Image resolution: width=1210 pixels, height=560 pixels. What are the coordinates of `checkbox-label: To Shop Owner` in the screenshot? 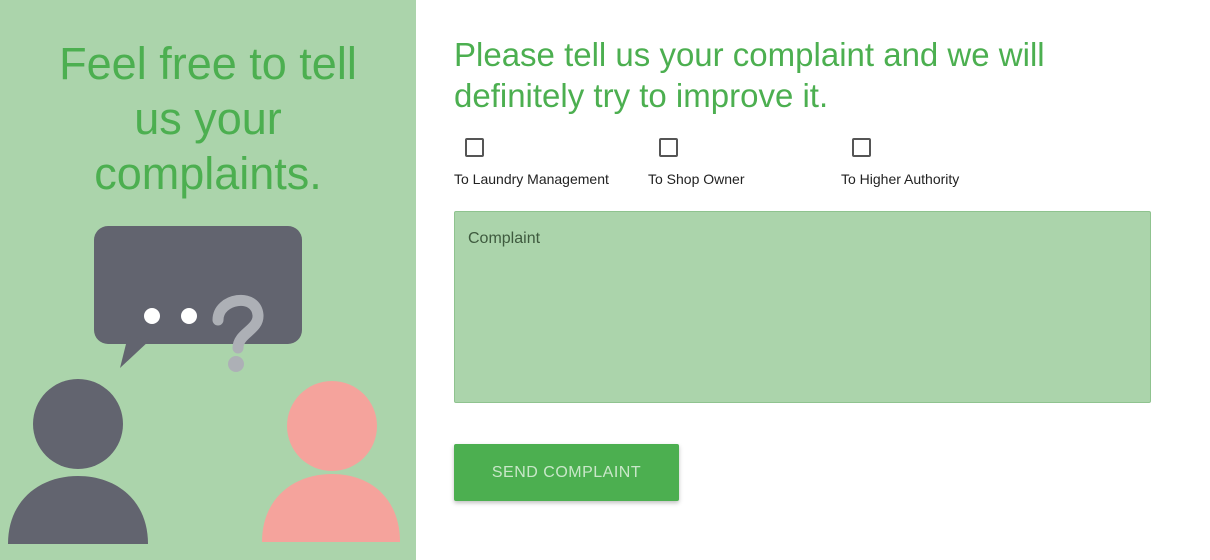 It's located at (696, 179).